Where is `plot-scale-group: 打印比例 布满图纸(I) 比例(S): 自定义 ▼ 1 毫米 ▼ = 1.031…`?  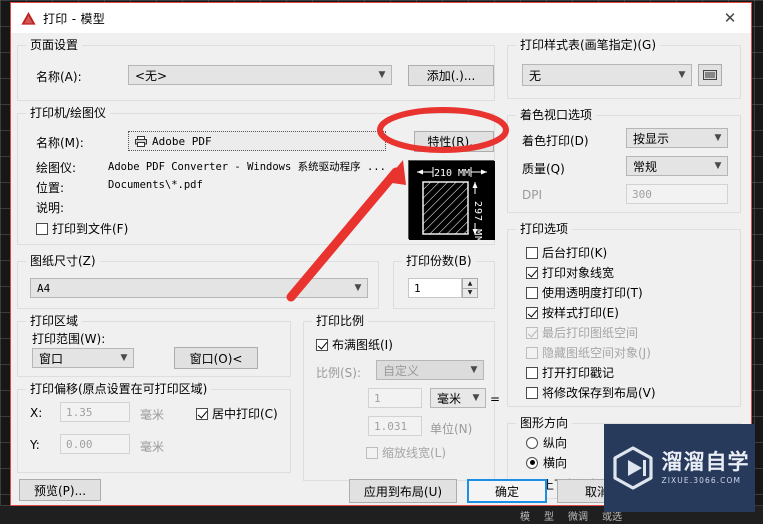
plot-scale-group: 打印比例 布满图纸(I) 比例(S): 自定义 ▼ 1 毫米 ▼ = 1.031… is located at coordinates (401, 397).